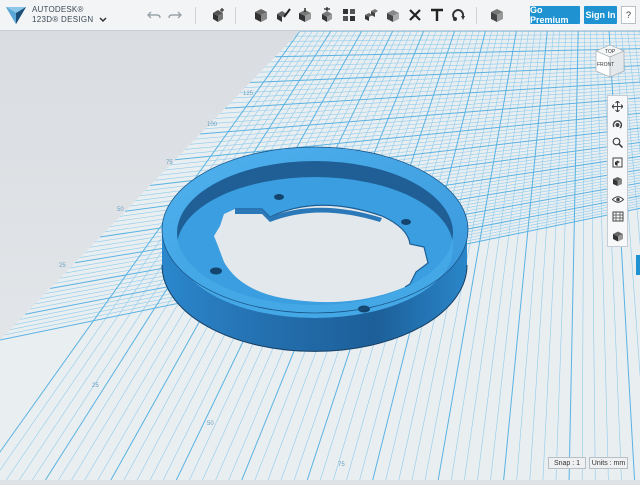  What do you see at coordinates (617, 216) in the screenshot?
I see `grid-toggle-icon` at bounding box center [617, 216].